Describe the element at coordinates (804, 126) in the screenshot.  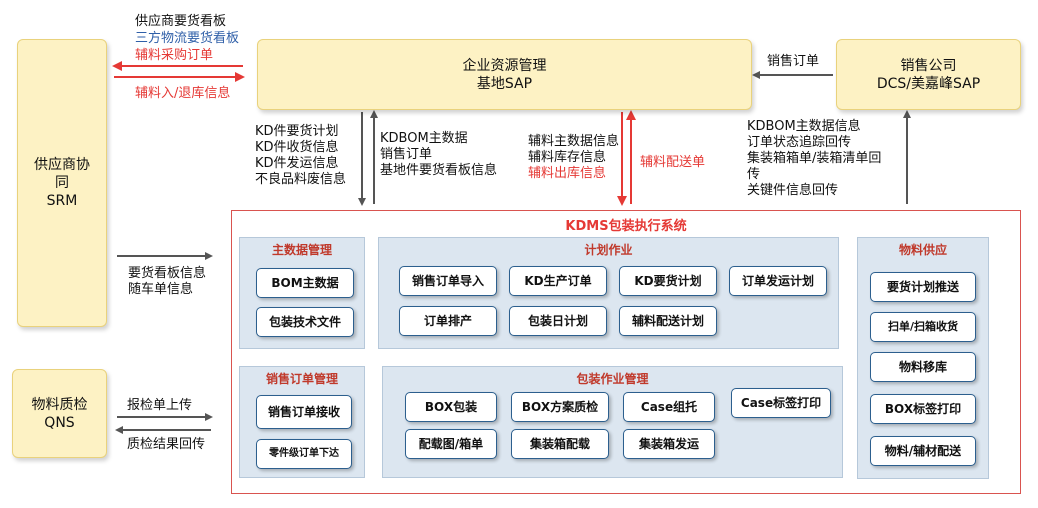
I see `flow-kdbom-info: KDBOM主数据信息` at that location.